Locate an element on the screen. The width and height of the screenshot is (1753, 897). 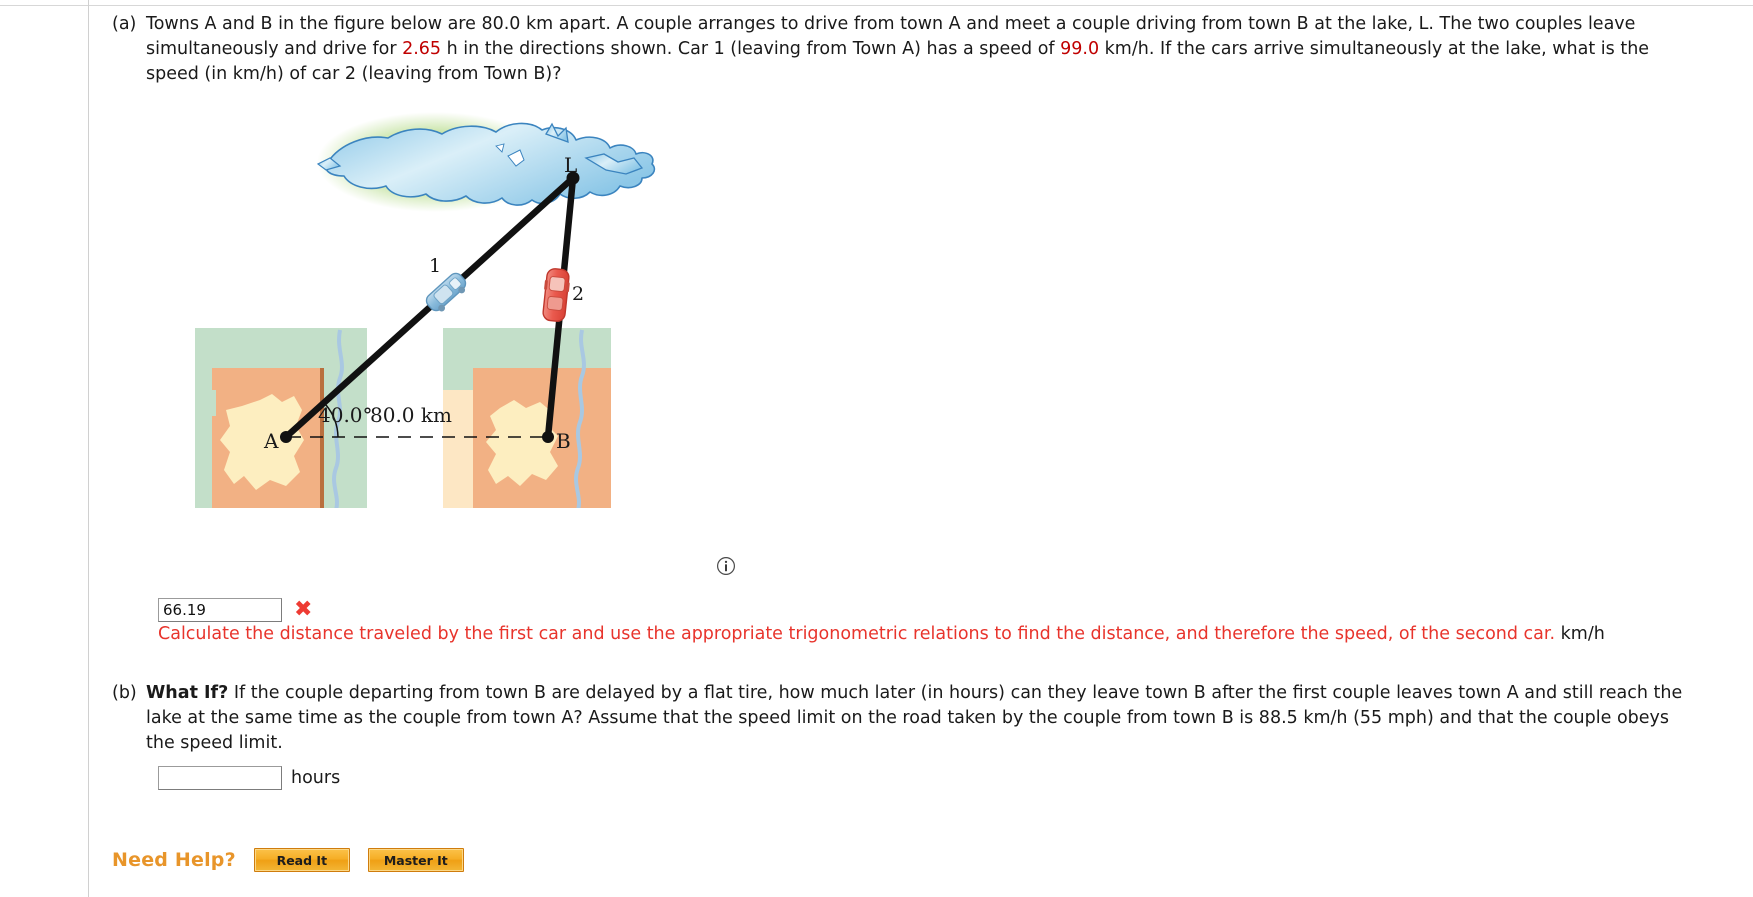
problem-figure: A B L 1 2 40.0° 80.0 km is located at coordinates (440, 310).